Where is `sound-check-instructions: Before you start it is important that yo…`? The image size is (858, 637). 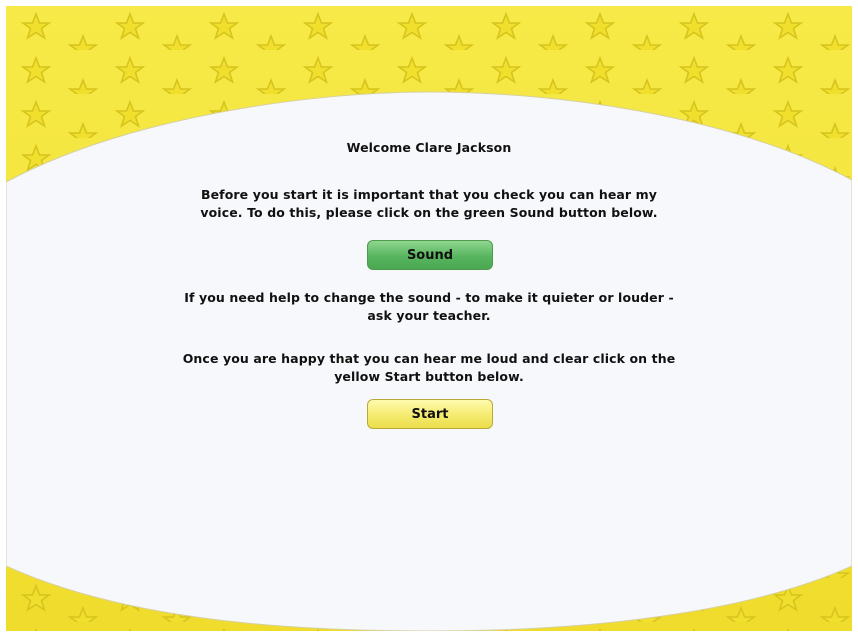 sound-check-instructions: Before you start it is important that yo… is located at coordinates (429, 204).